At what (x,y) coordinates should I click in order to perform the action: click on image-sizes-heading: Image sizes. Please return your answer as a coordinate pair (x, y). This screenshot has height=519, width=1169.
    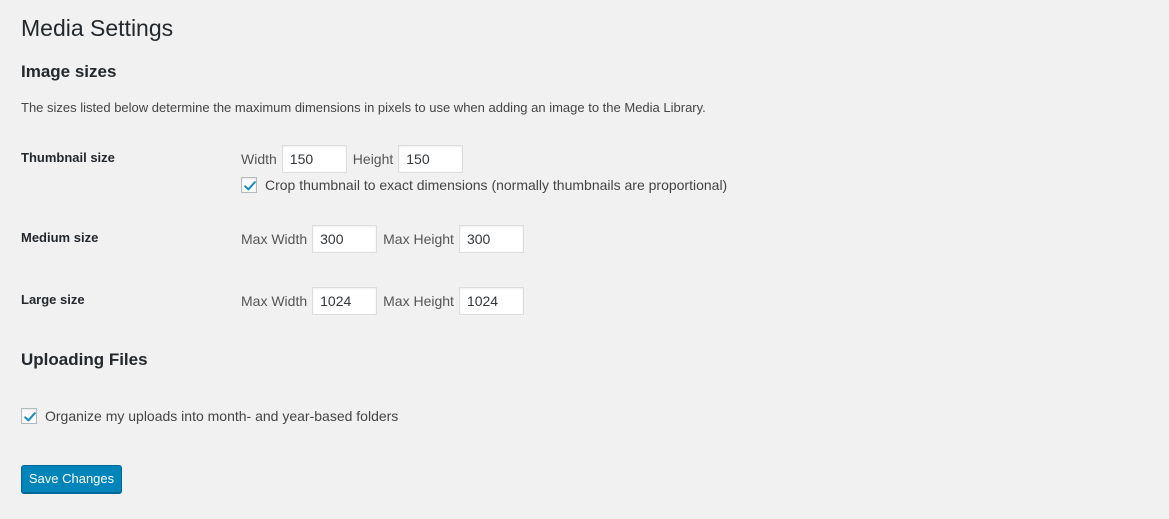
    Looking at the image, I should click on (69, 71).